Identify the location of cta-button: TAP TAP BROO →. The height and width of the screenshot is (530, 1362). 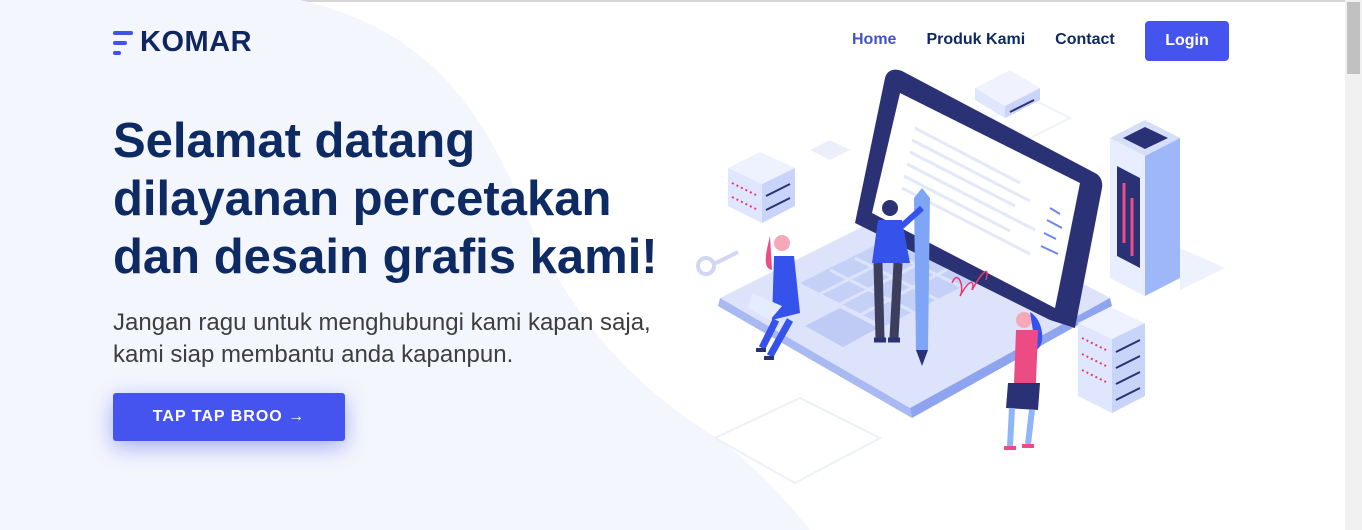
(229, 417).